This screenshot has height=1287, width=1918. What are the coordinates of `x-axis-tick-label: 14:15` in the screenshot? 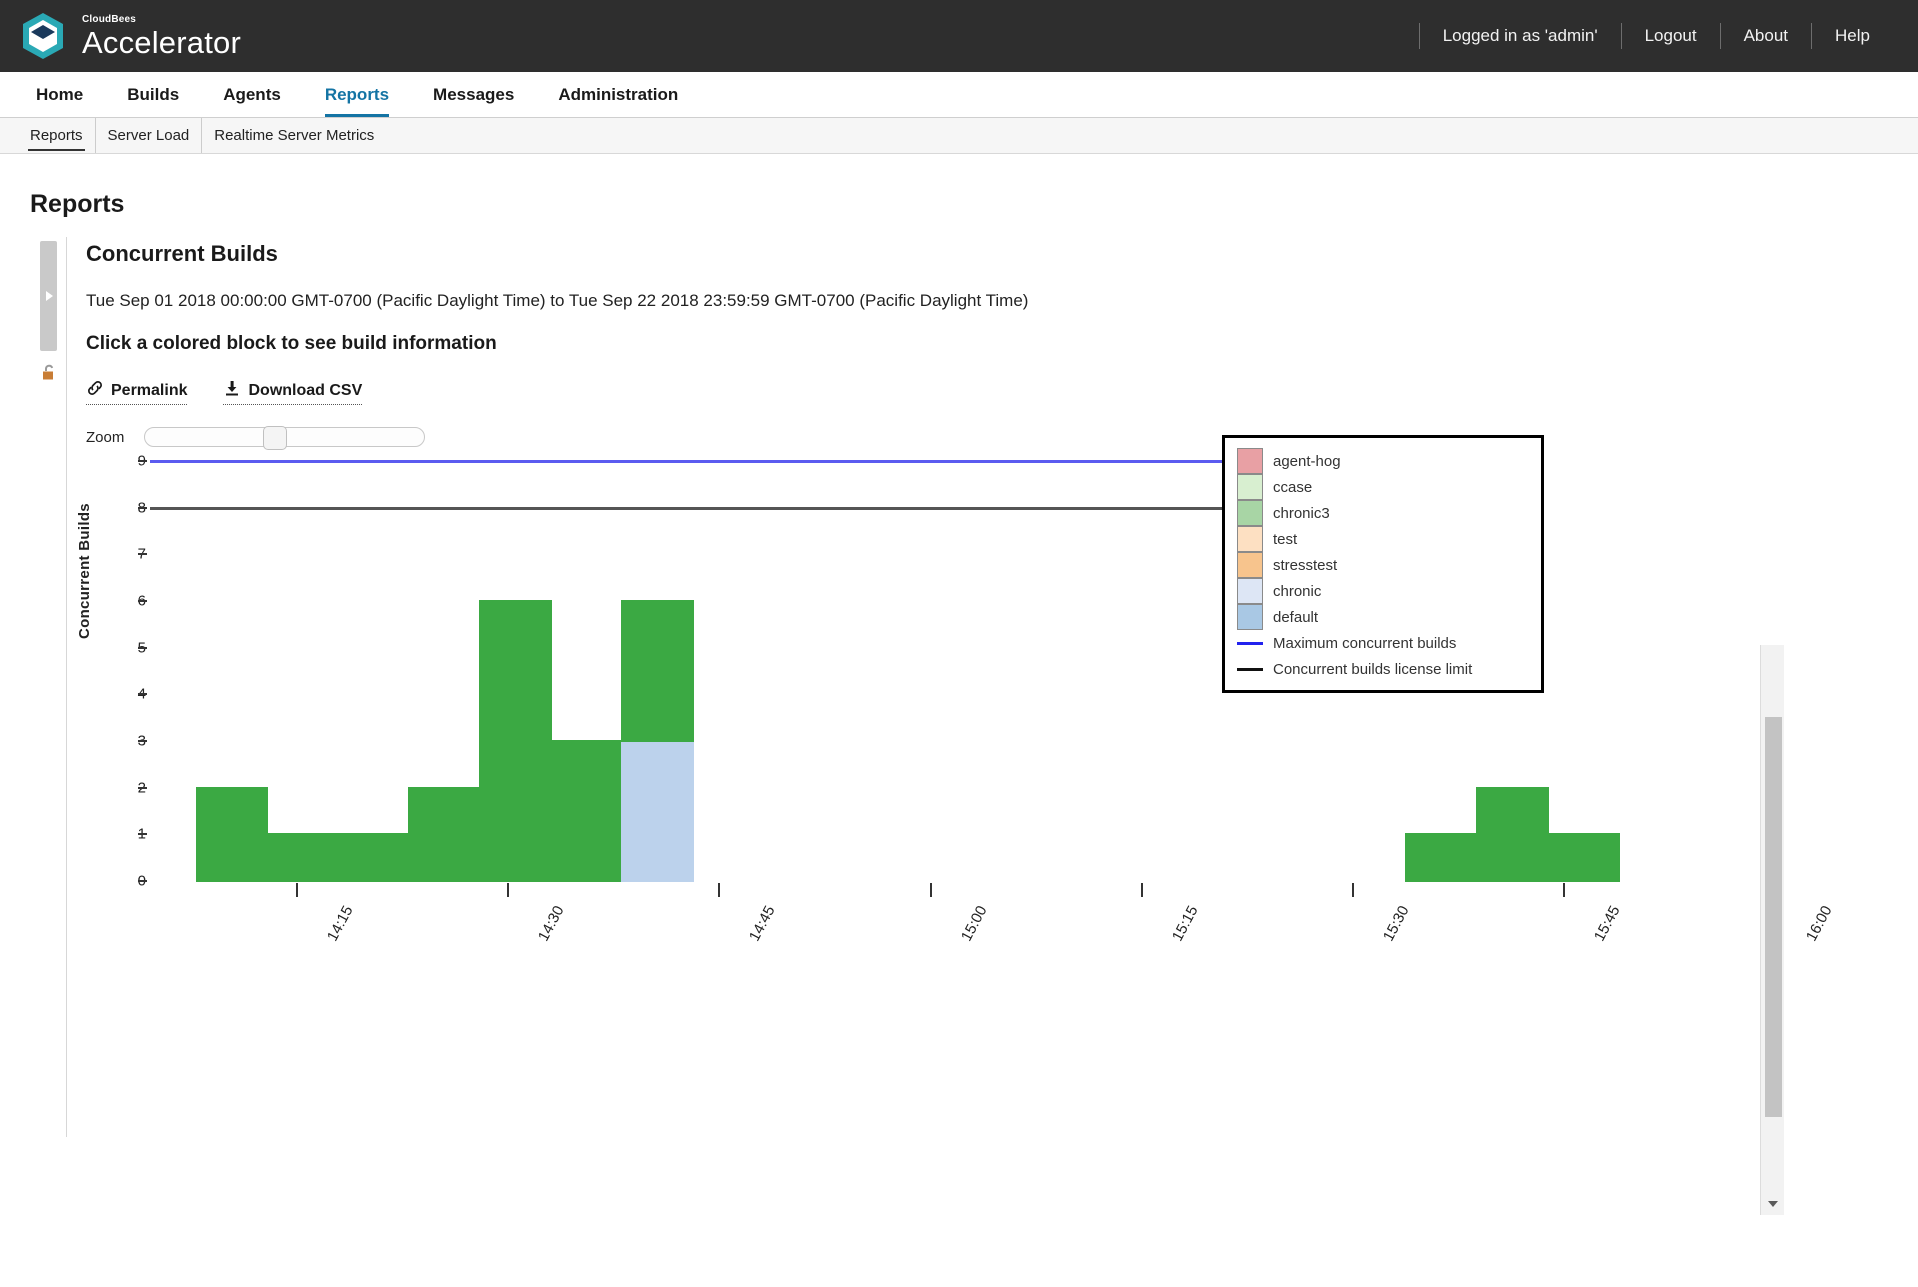 It's located at (340, 924).